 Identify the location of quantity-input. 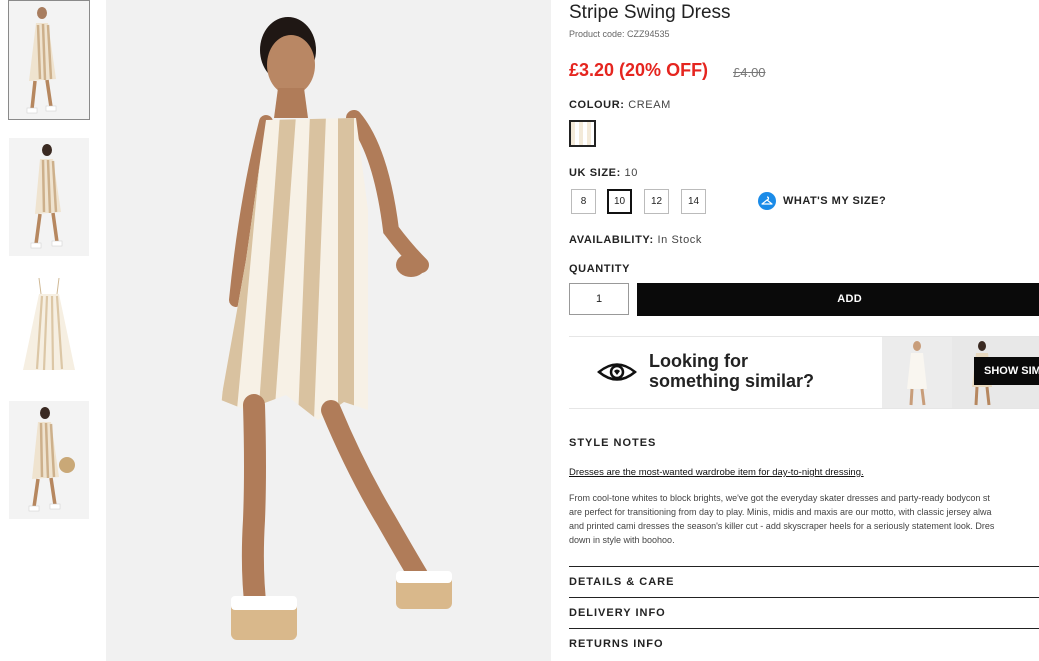
(599, 299).